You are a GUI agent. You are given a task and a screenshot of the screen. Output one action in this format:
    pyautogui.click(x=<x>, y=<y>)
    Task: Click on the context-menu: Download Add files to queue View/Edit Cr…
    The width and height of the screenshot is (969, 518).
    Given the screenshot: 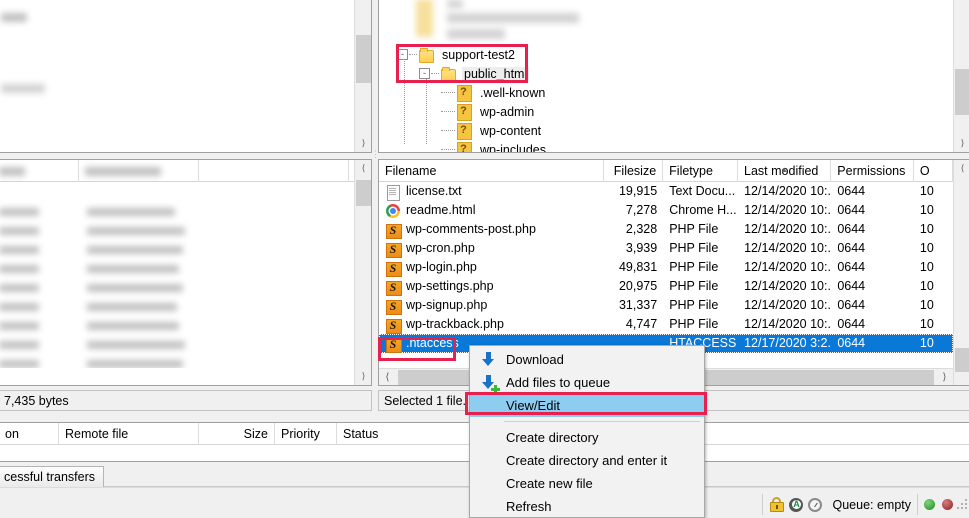 What is the action you would take?
    pyautogui.click(x=587, y=431)
    